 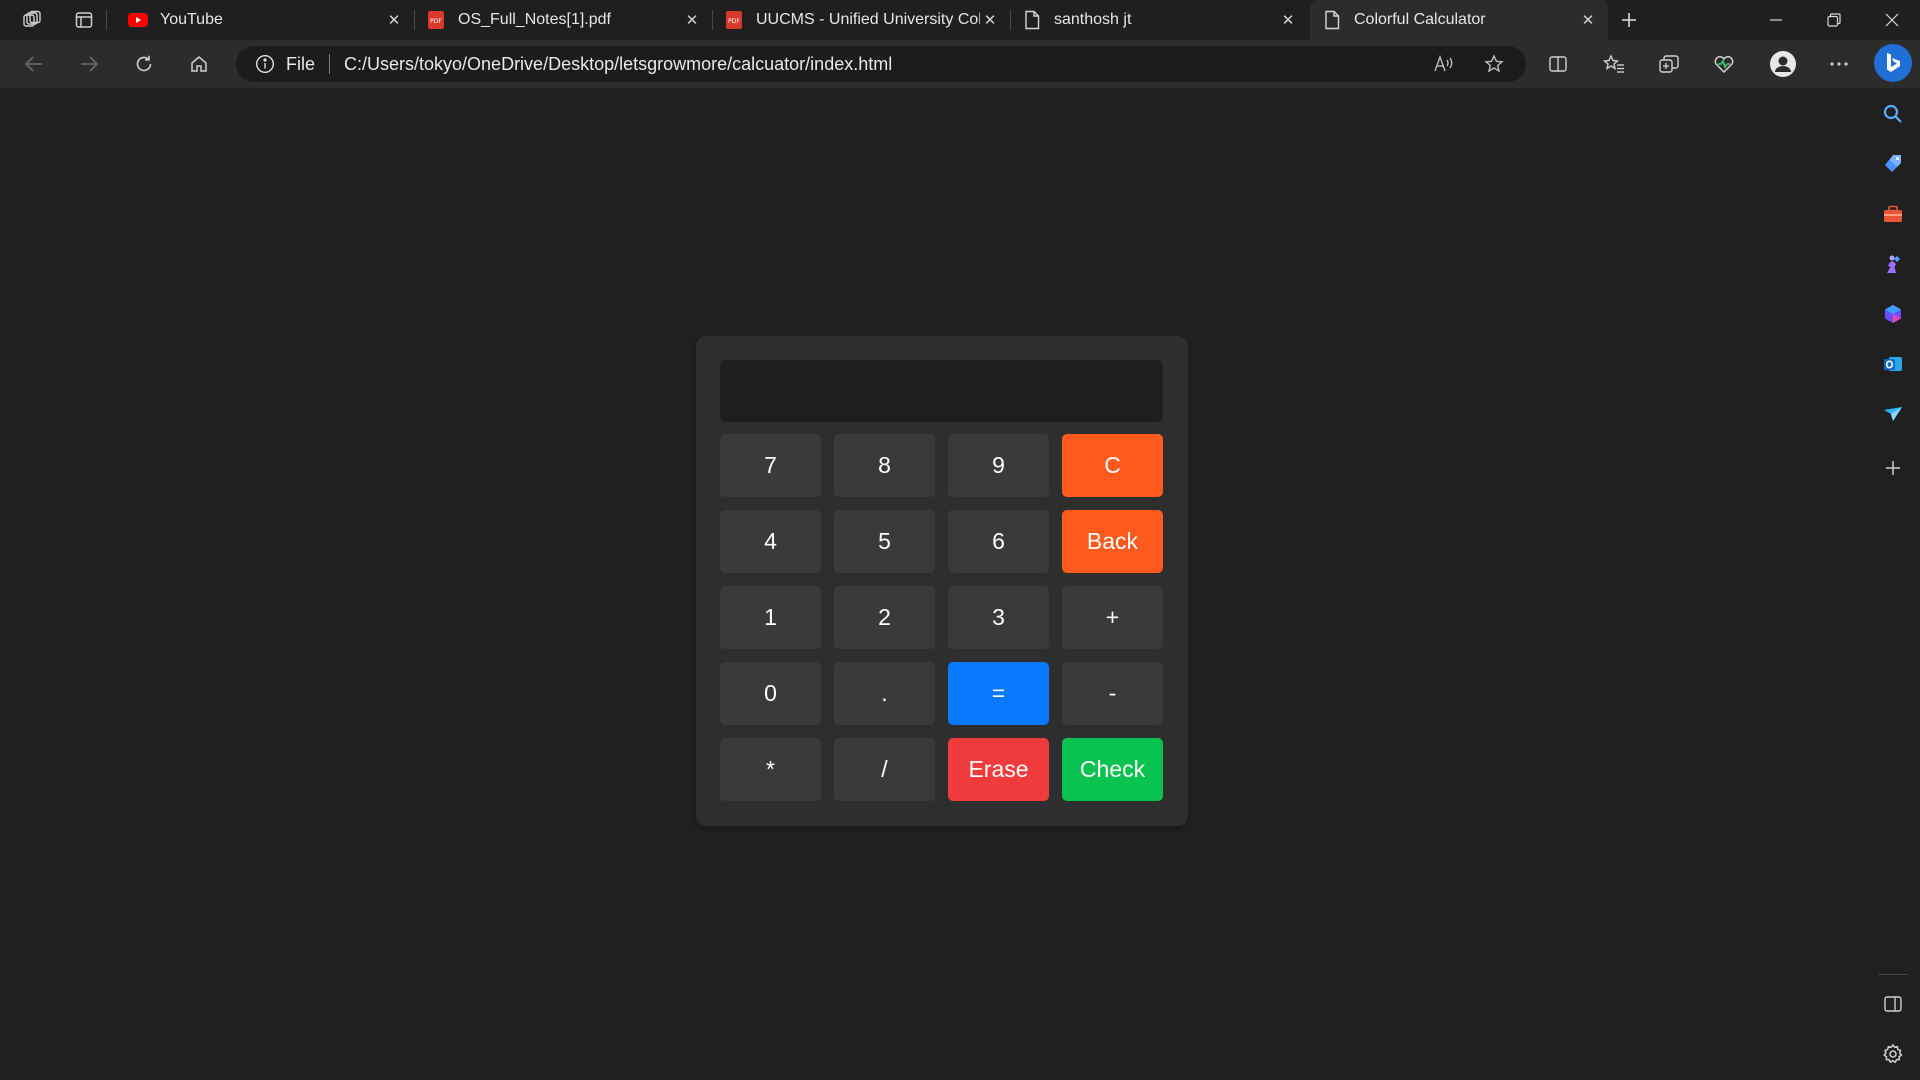 What do you see at coordinates (1112, 465) in the screenshot?
I see `key-clear-button: C` at bounding box center [1112, 465].